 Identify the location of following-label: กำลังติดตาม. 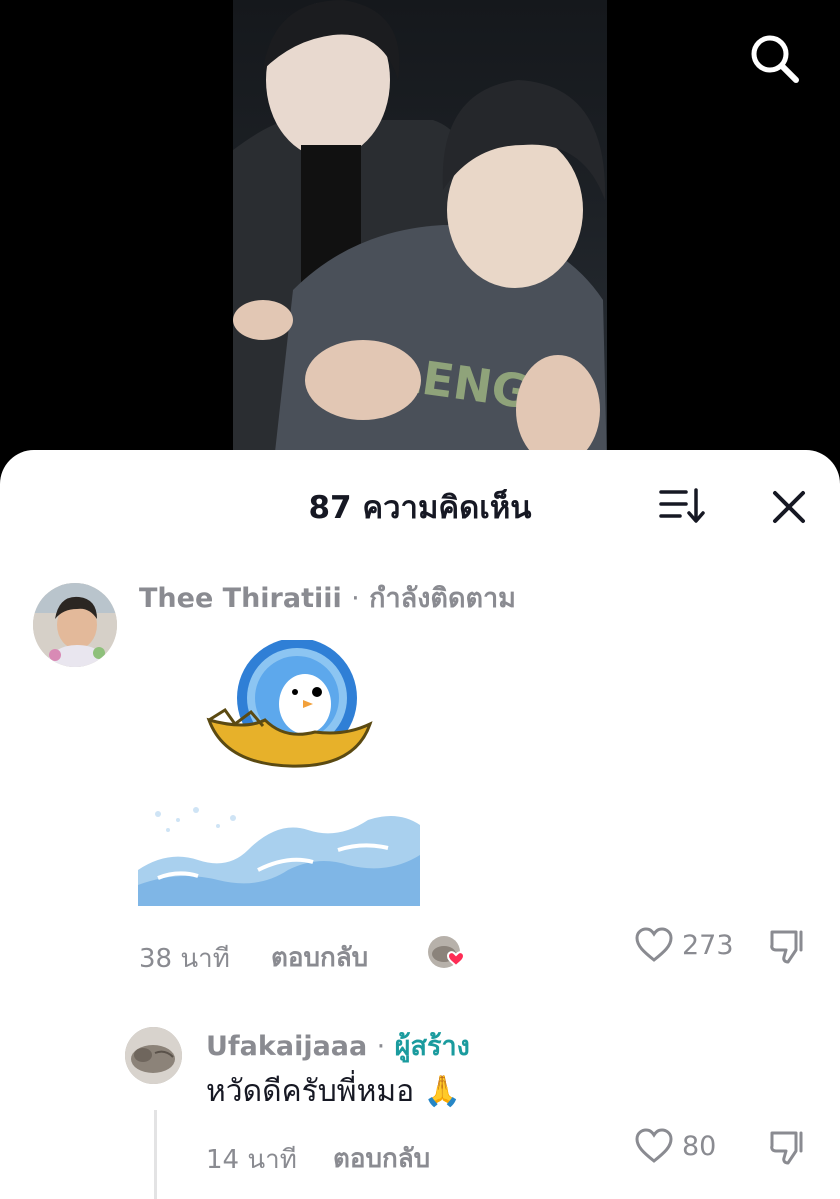
(442, 598).